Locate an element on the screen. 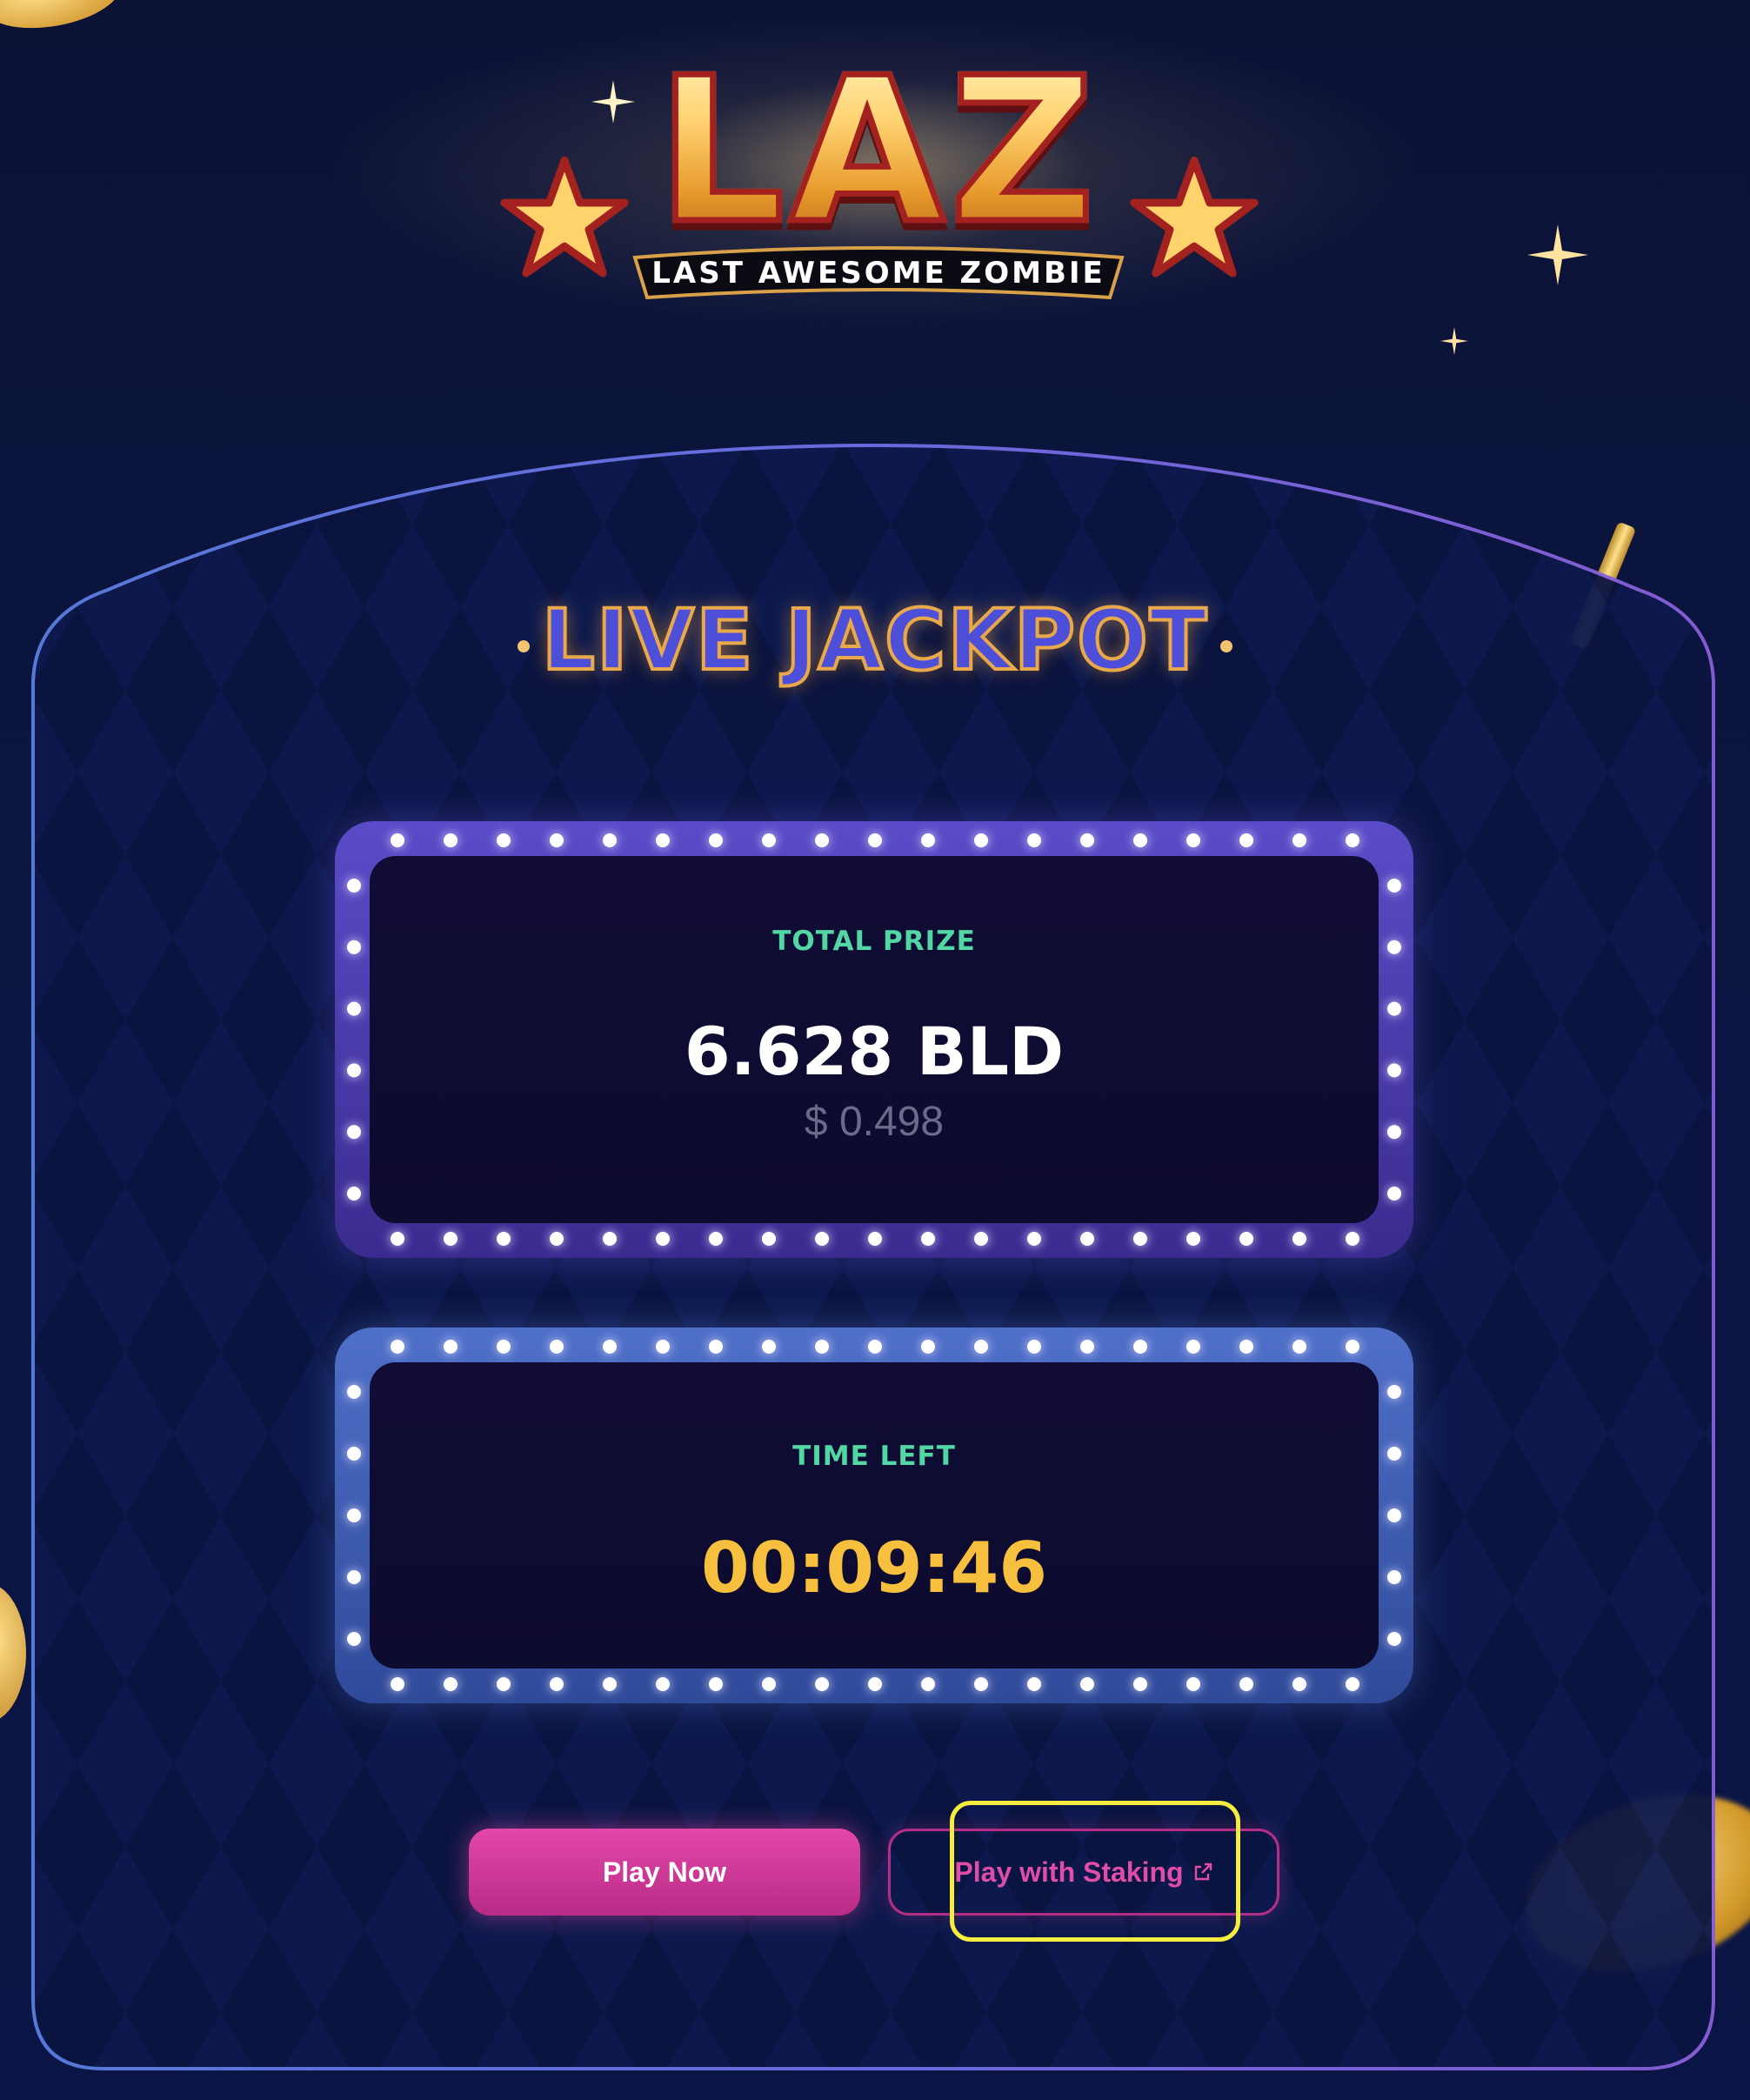 Image resolution: width=1750 pixels, height=2100 pixels. total-prize-panel: TOTAL PRIZE 6.628 BLD $ 0.498 is located at coordinates (874, 1039).